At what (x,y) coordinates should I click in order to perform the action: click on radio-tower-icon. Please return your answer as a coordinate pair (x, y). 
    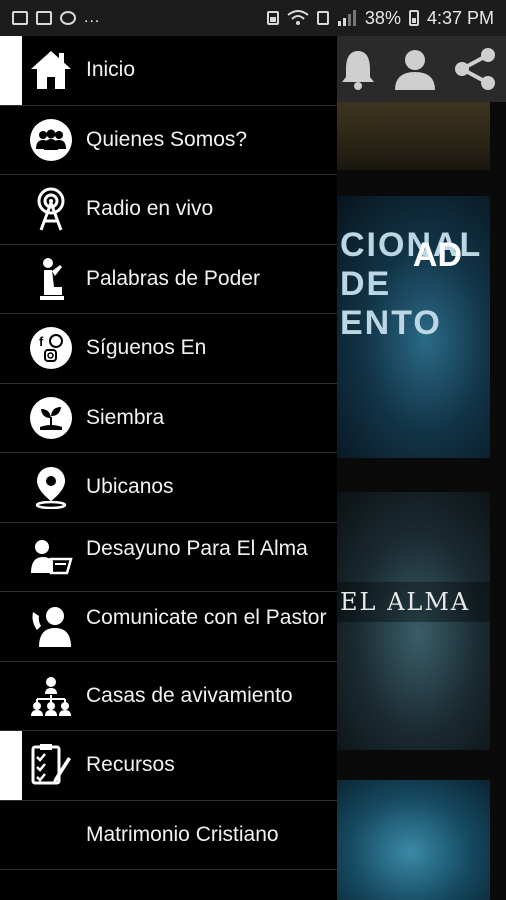
    Looking at the image, I should click on (51, 209).